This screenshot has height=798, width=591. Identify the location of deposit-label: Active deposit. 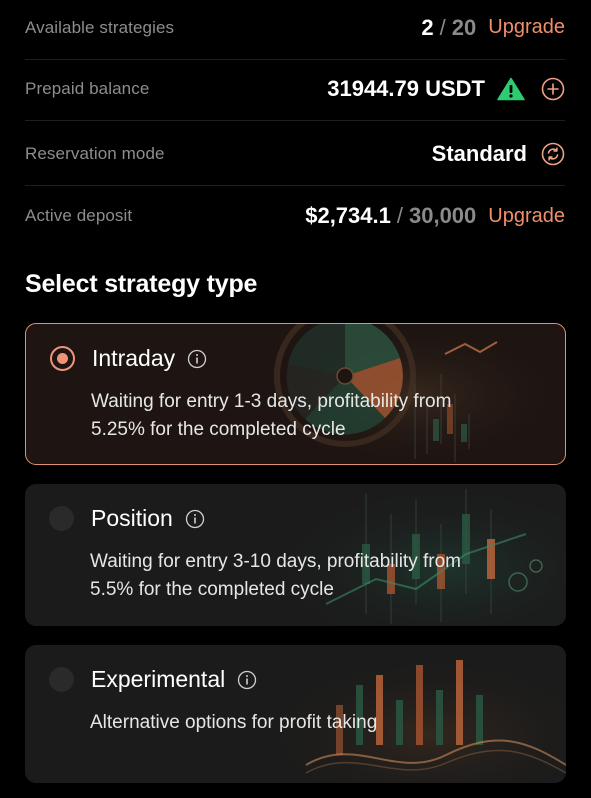
(79, 215).